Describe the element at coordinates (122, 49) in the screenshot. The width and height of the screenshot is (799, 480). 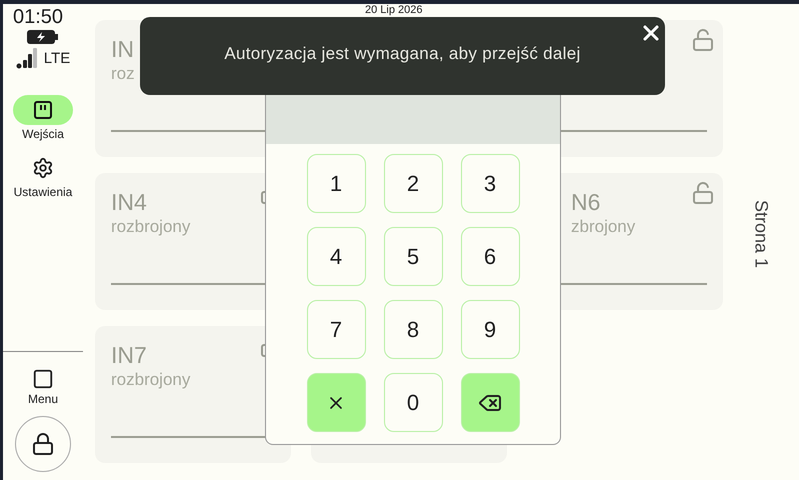
I see `input-name: IN` at that location.